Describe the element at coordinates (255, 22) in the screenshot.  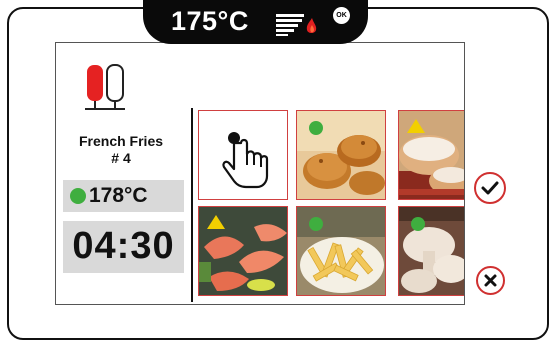
I see `header-pill: 175°C OK` at that location.